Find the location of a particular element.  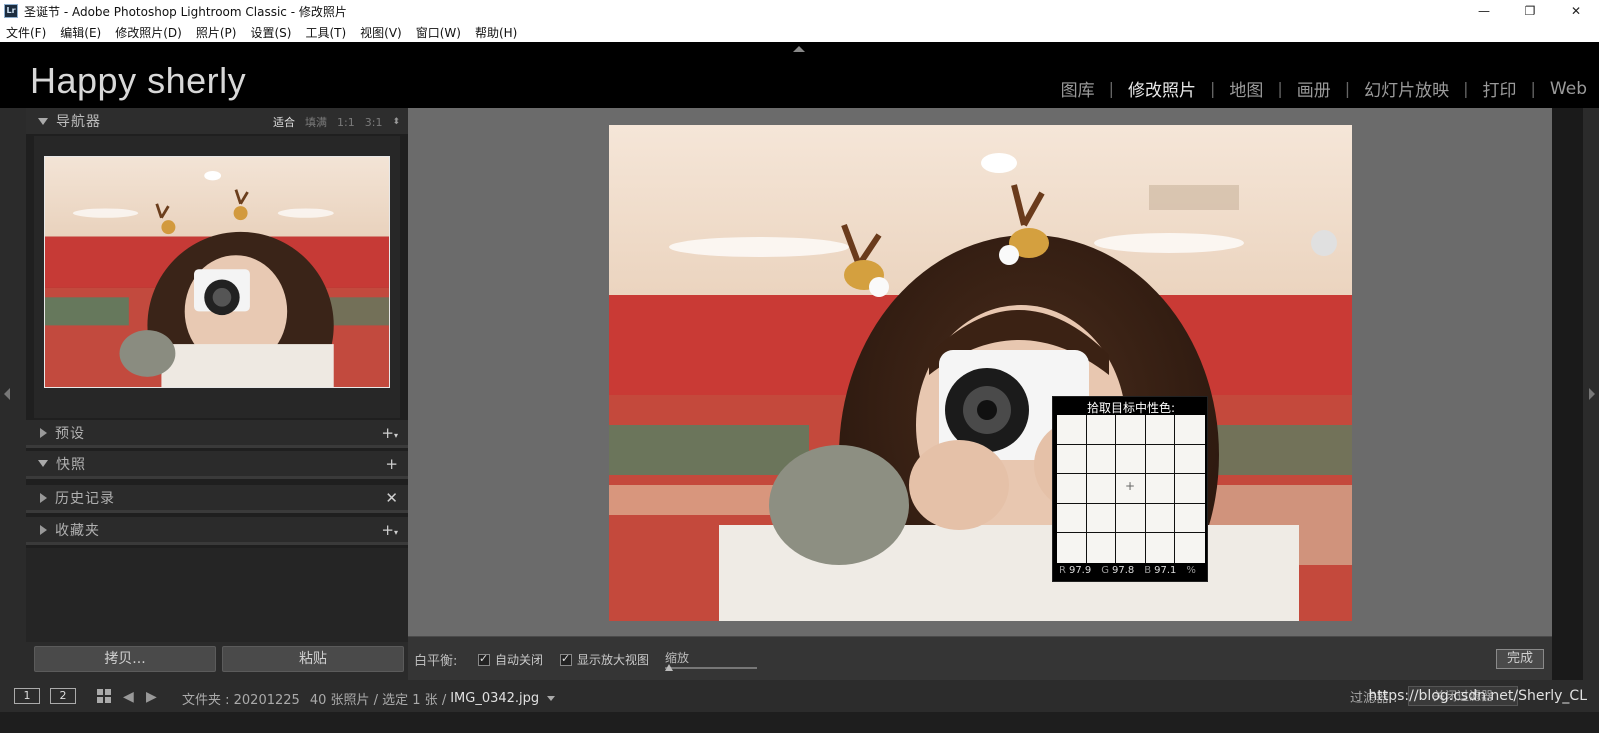

forward-arrow-icon: ▶ is located at coordinates (151, 697).